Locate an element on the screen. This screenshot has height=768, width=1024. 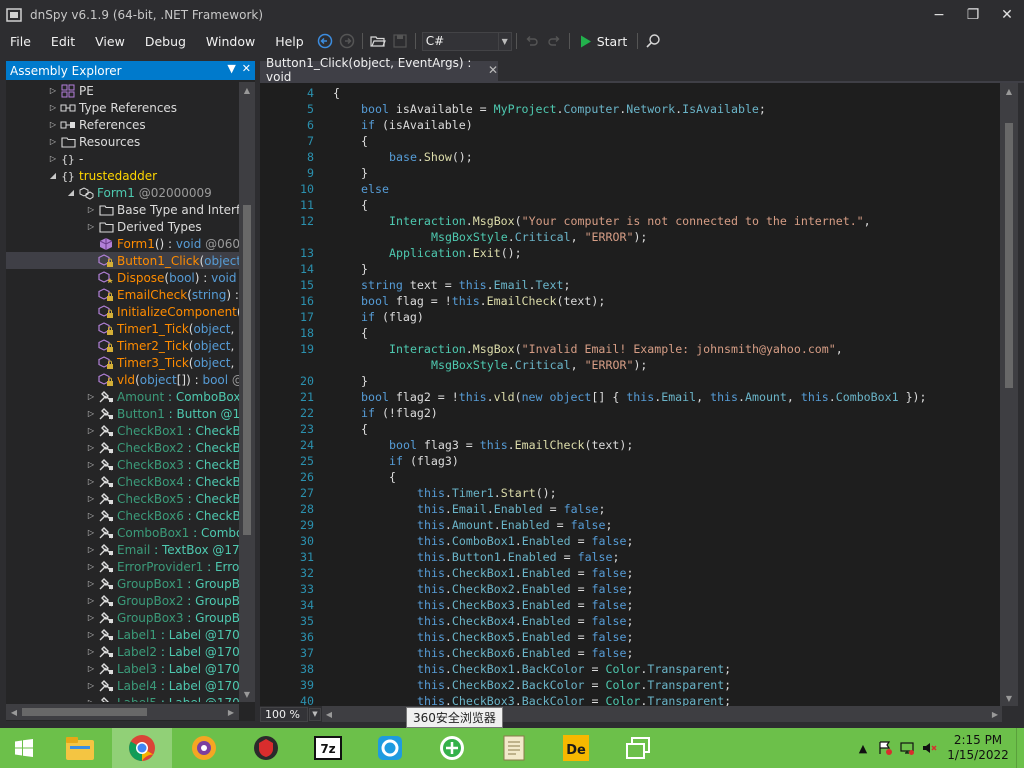
code-line: 9} is located at coordinates (630, 173).